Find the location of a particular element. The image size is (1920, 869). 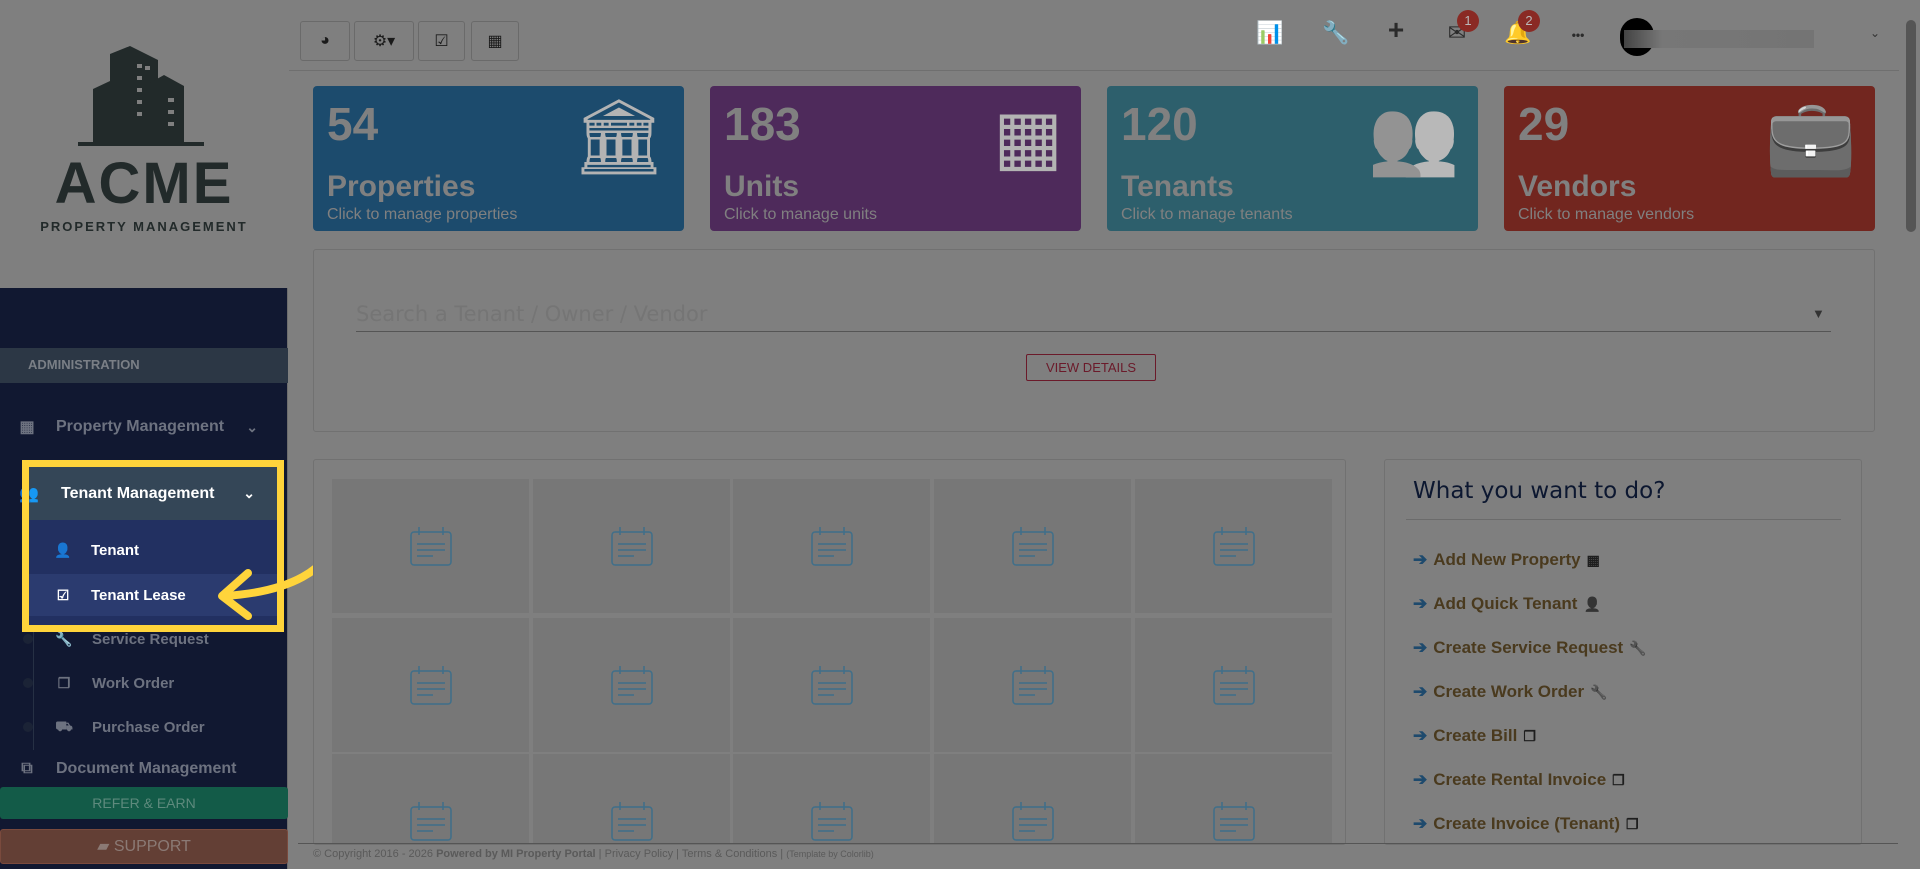

stat-card-vendors: 29 Vendors Click to manage vendors 💼 is located at coordinates (1689, 158).